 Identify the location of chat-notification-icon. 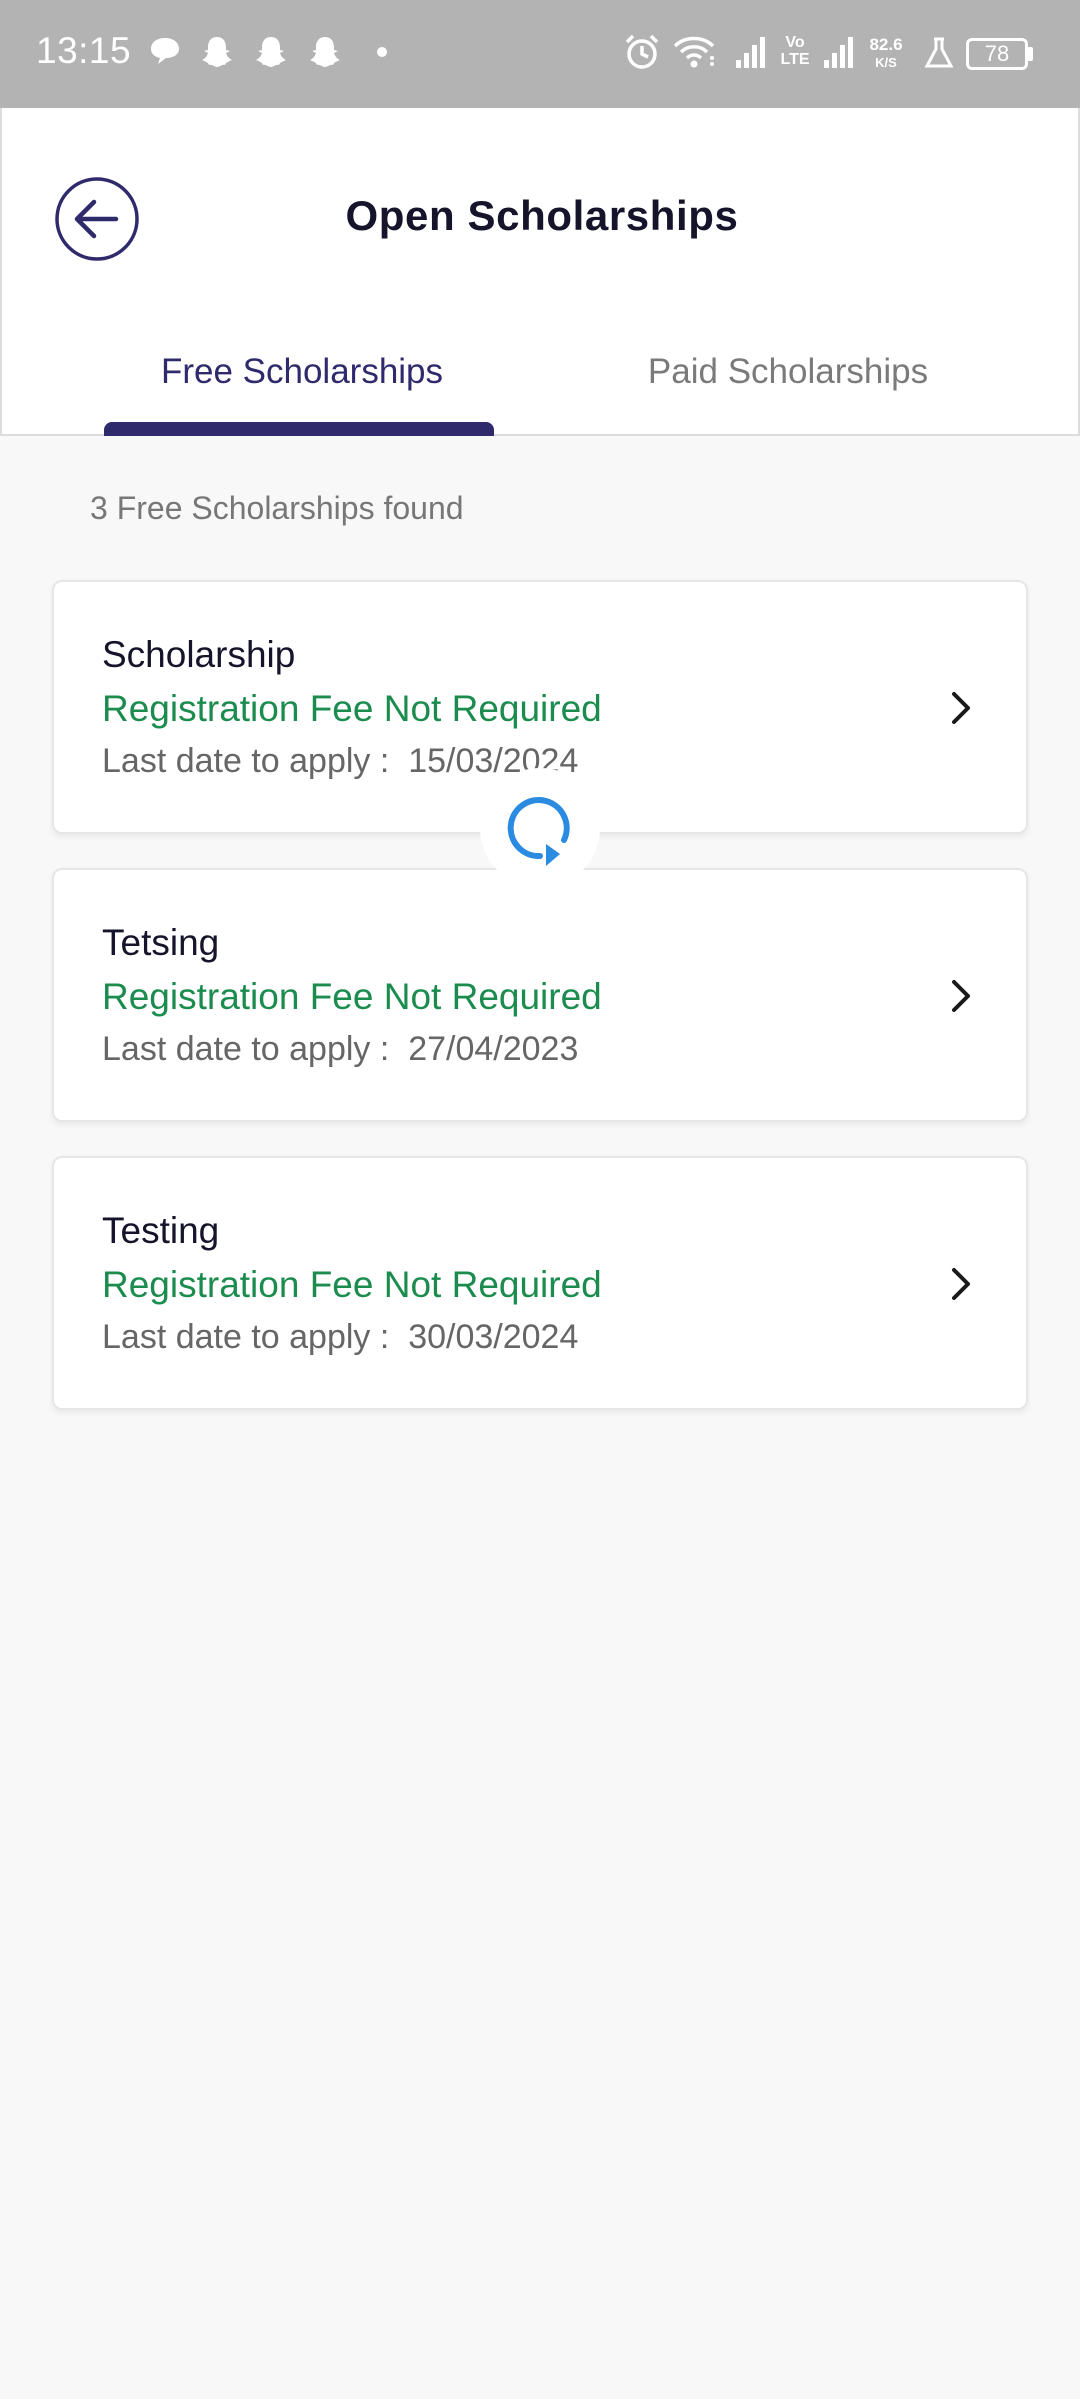
(165, 51).